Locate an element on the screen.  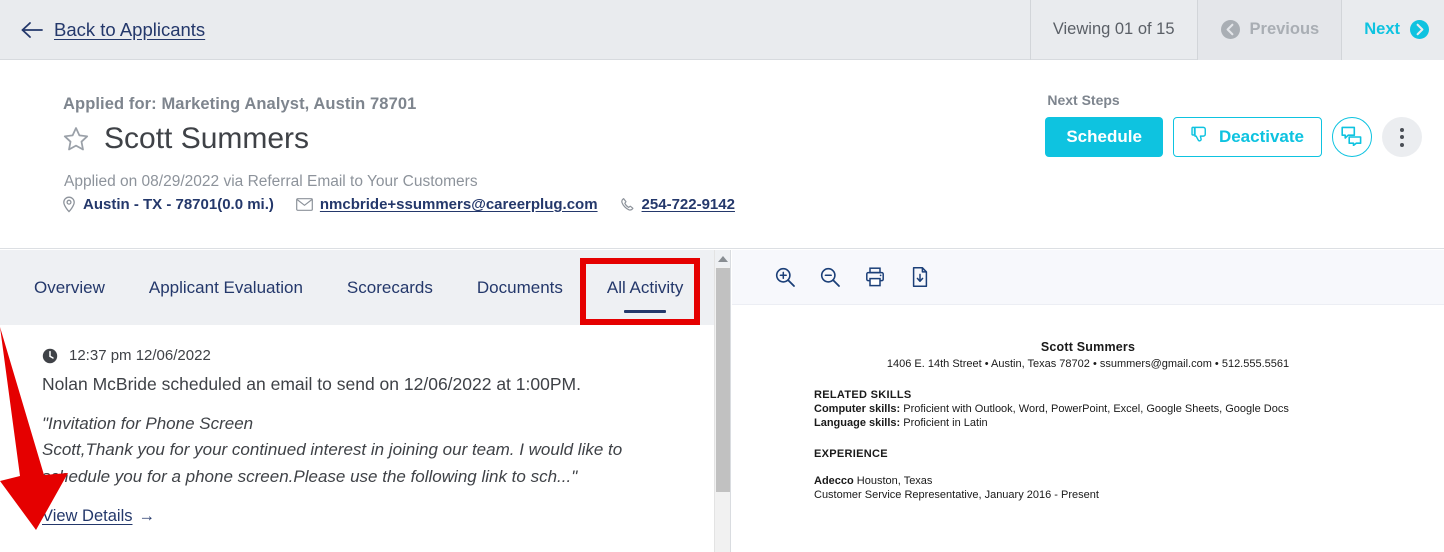
applicant-email: nmcbride+ssummers@careerplug.com is located at coordinates (446, 204).